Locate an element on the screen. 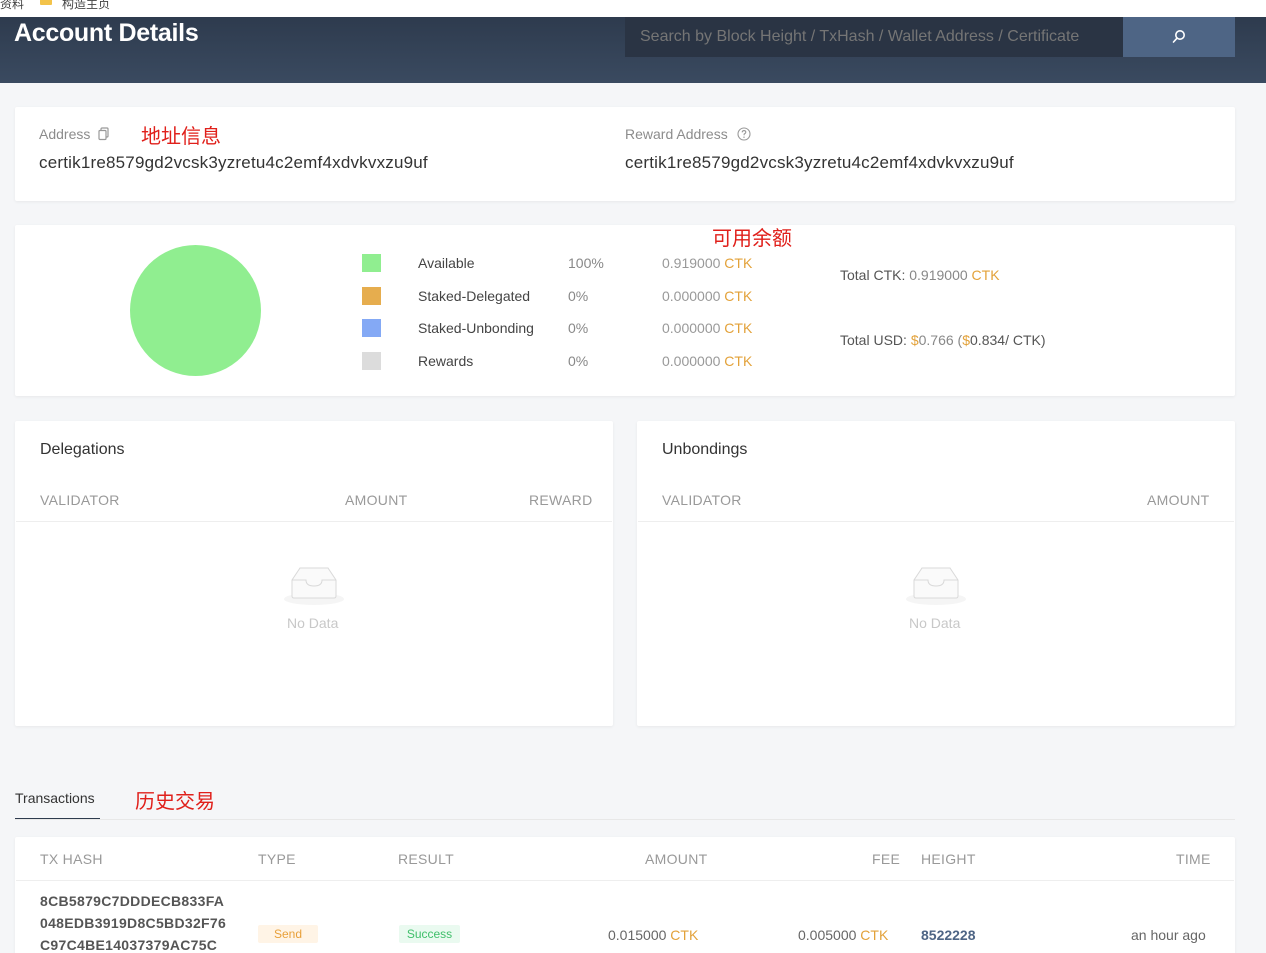 The height and width of the screenshot is (953, 1266). balance-pie-chart is located at coordinates (195, 310).